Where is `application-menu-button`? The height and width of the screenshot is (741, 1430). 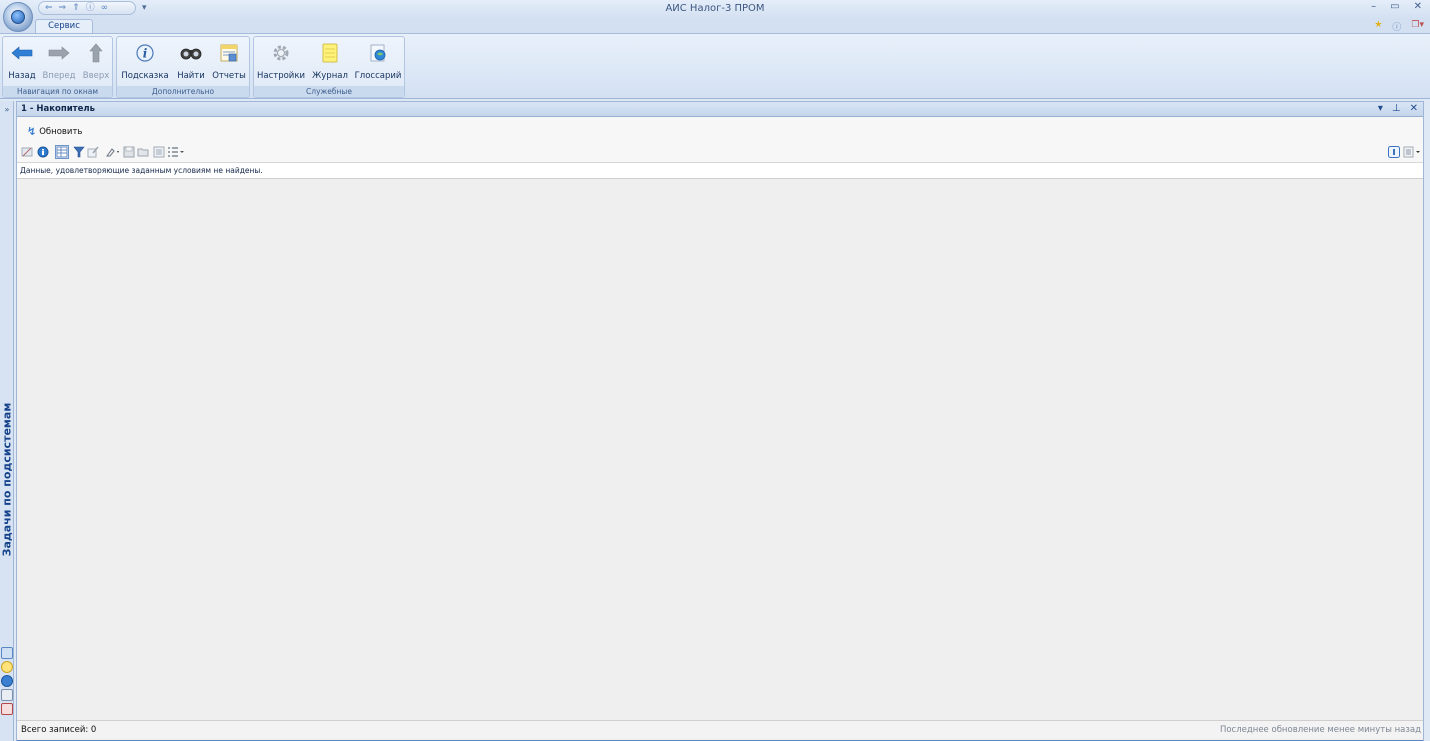
application-menu-button is located at coordinates (18, 17).